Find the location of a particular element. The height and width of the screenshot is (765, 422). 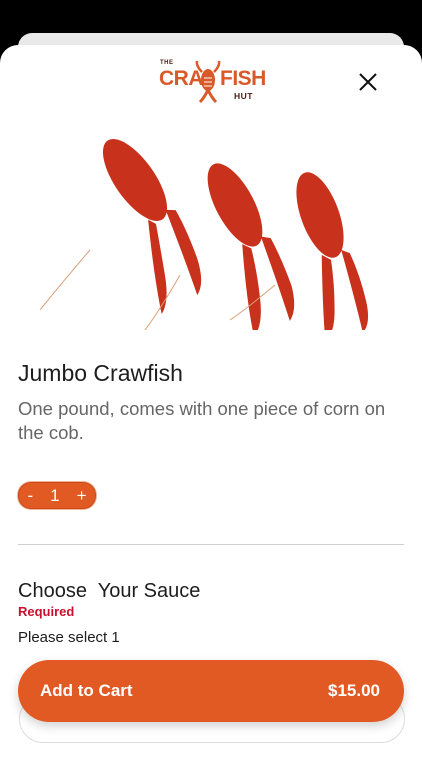

quantity-value: 1 is located at coordinates (55, 495).